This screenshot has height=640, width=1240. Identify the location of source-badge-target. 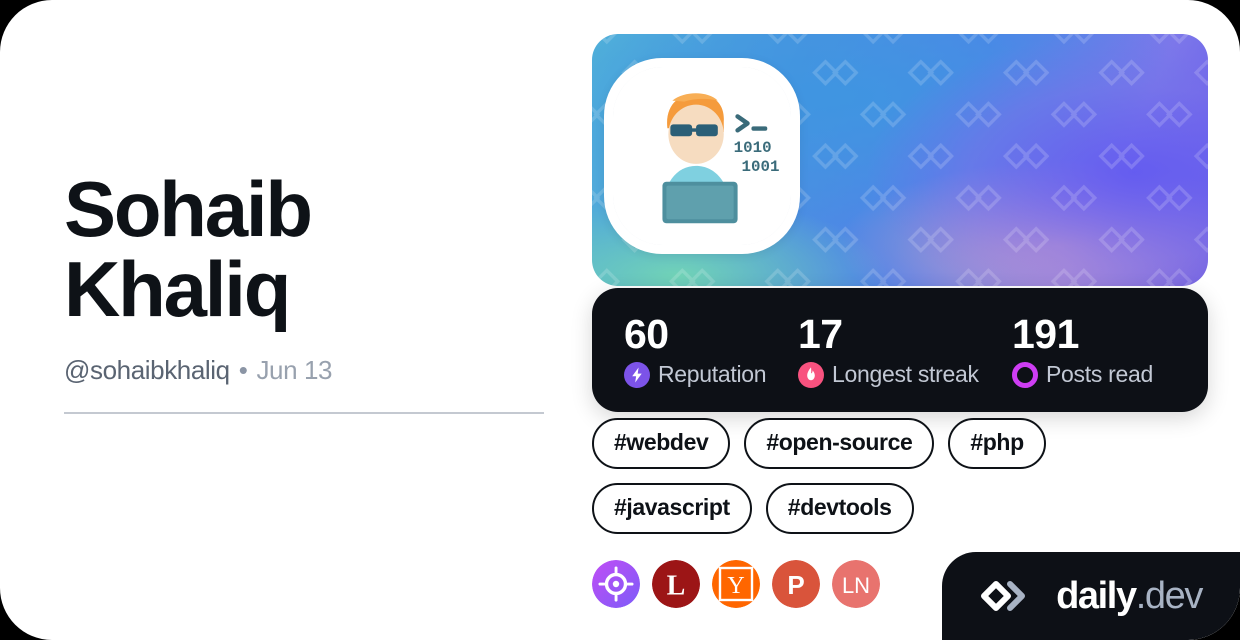
(616, 584).